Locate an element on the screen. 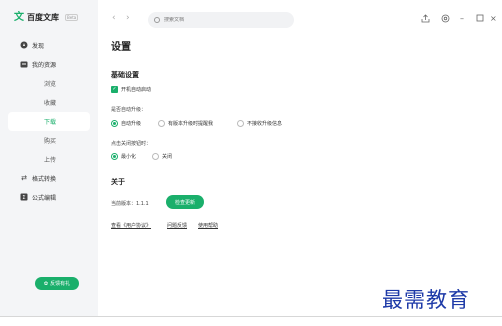 The width and height of the screenshot is (502, 326). auto-update-option-none: 不接收升级信息 is located at coordinates (259, 123).